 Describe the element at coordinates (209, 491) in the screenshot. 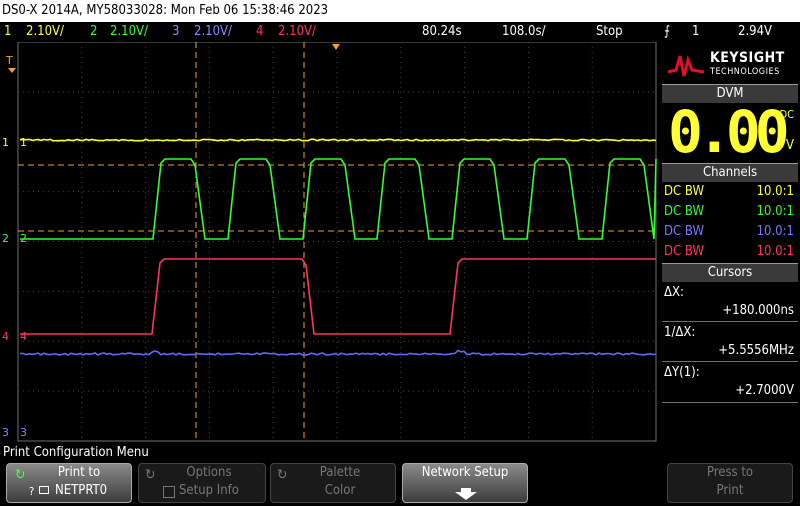

I see `setup-info-label: Setup Info` at that location.